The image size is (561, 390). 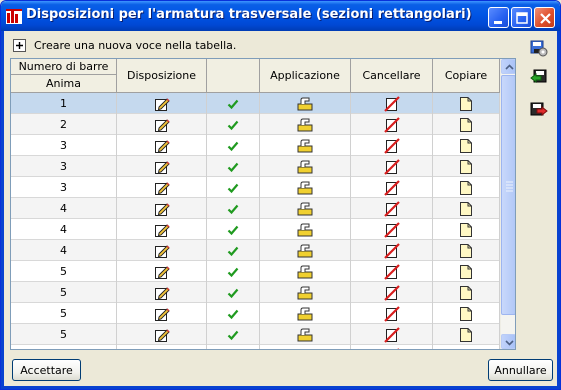 I want to click on minimize-button, so click(x=498, y=17).